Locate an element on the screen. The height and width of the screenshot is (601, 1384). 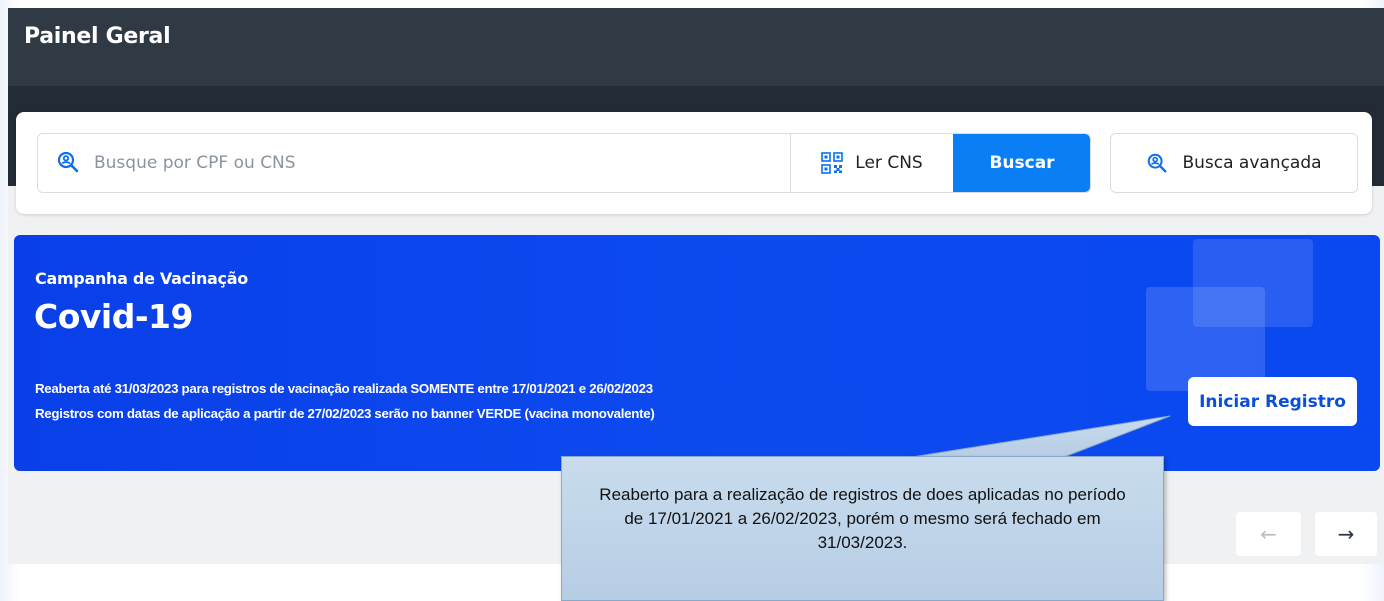
iniciar-registro-label: Iniciar Registro is located at coordinates (1272, 401).